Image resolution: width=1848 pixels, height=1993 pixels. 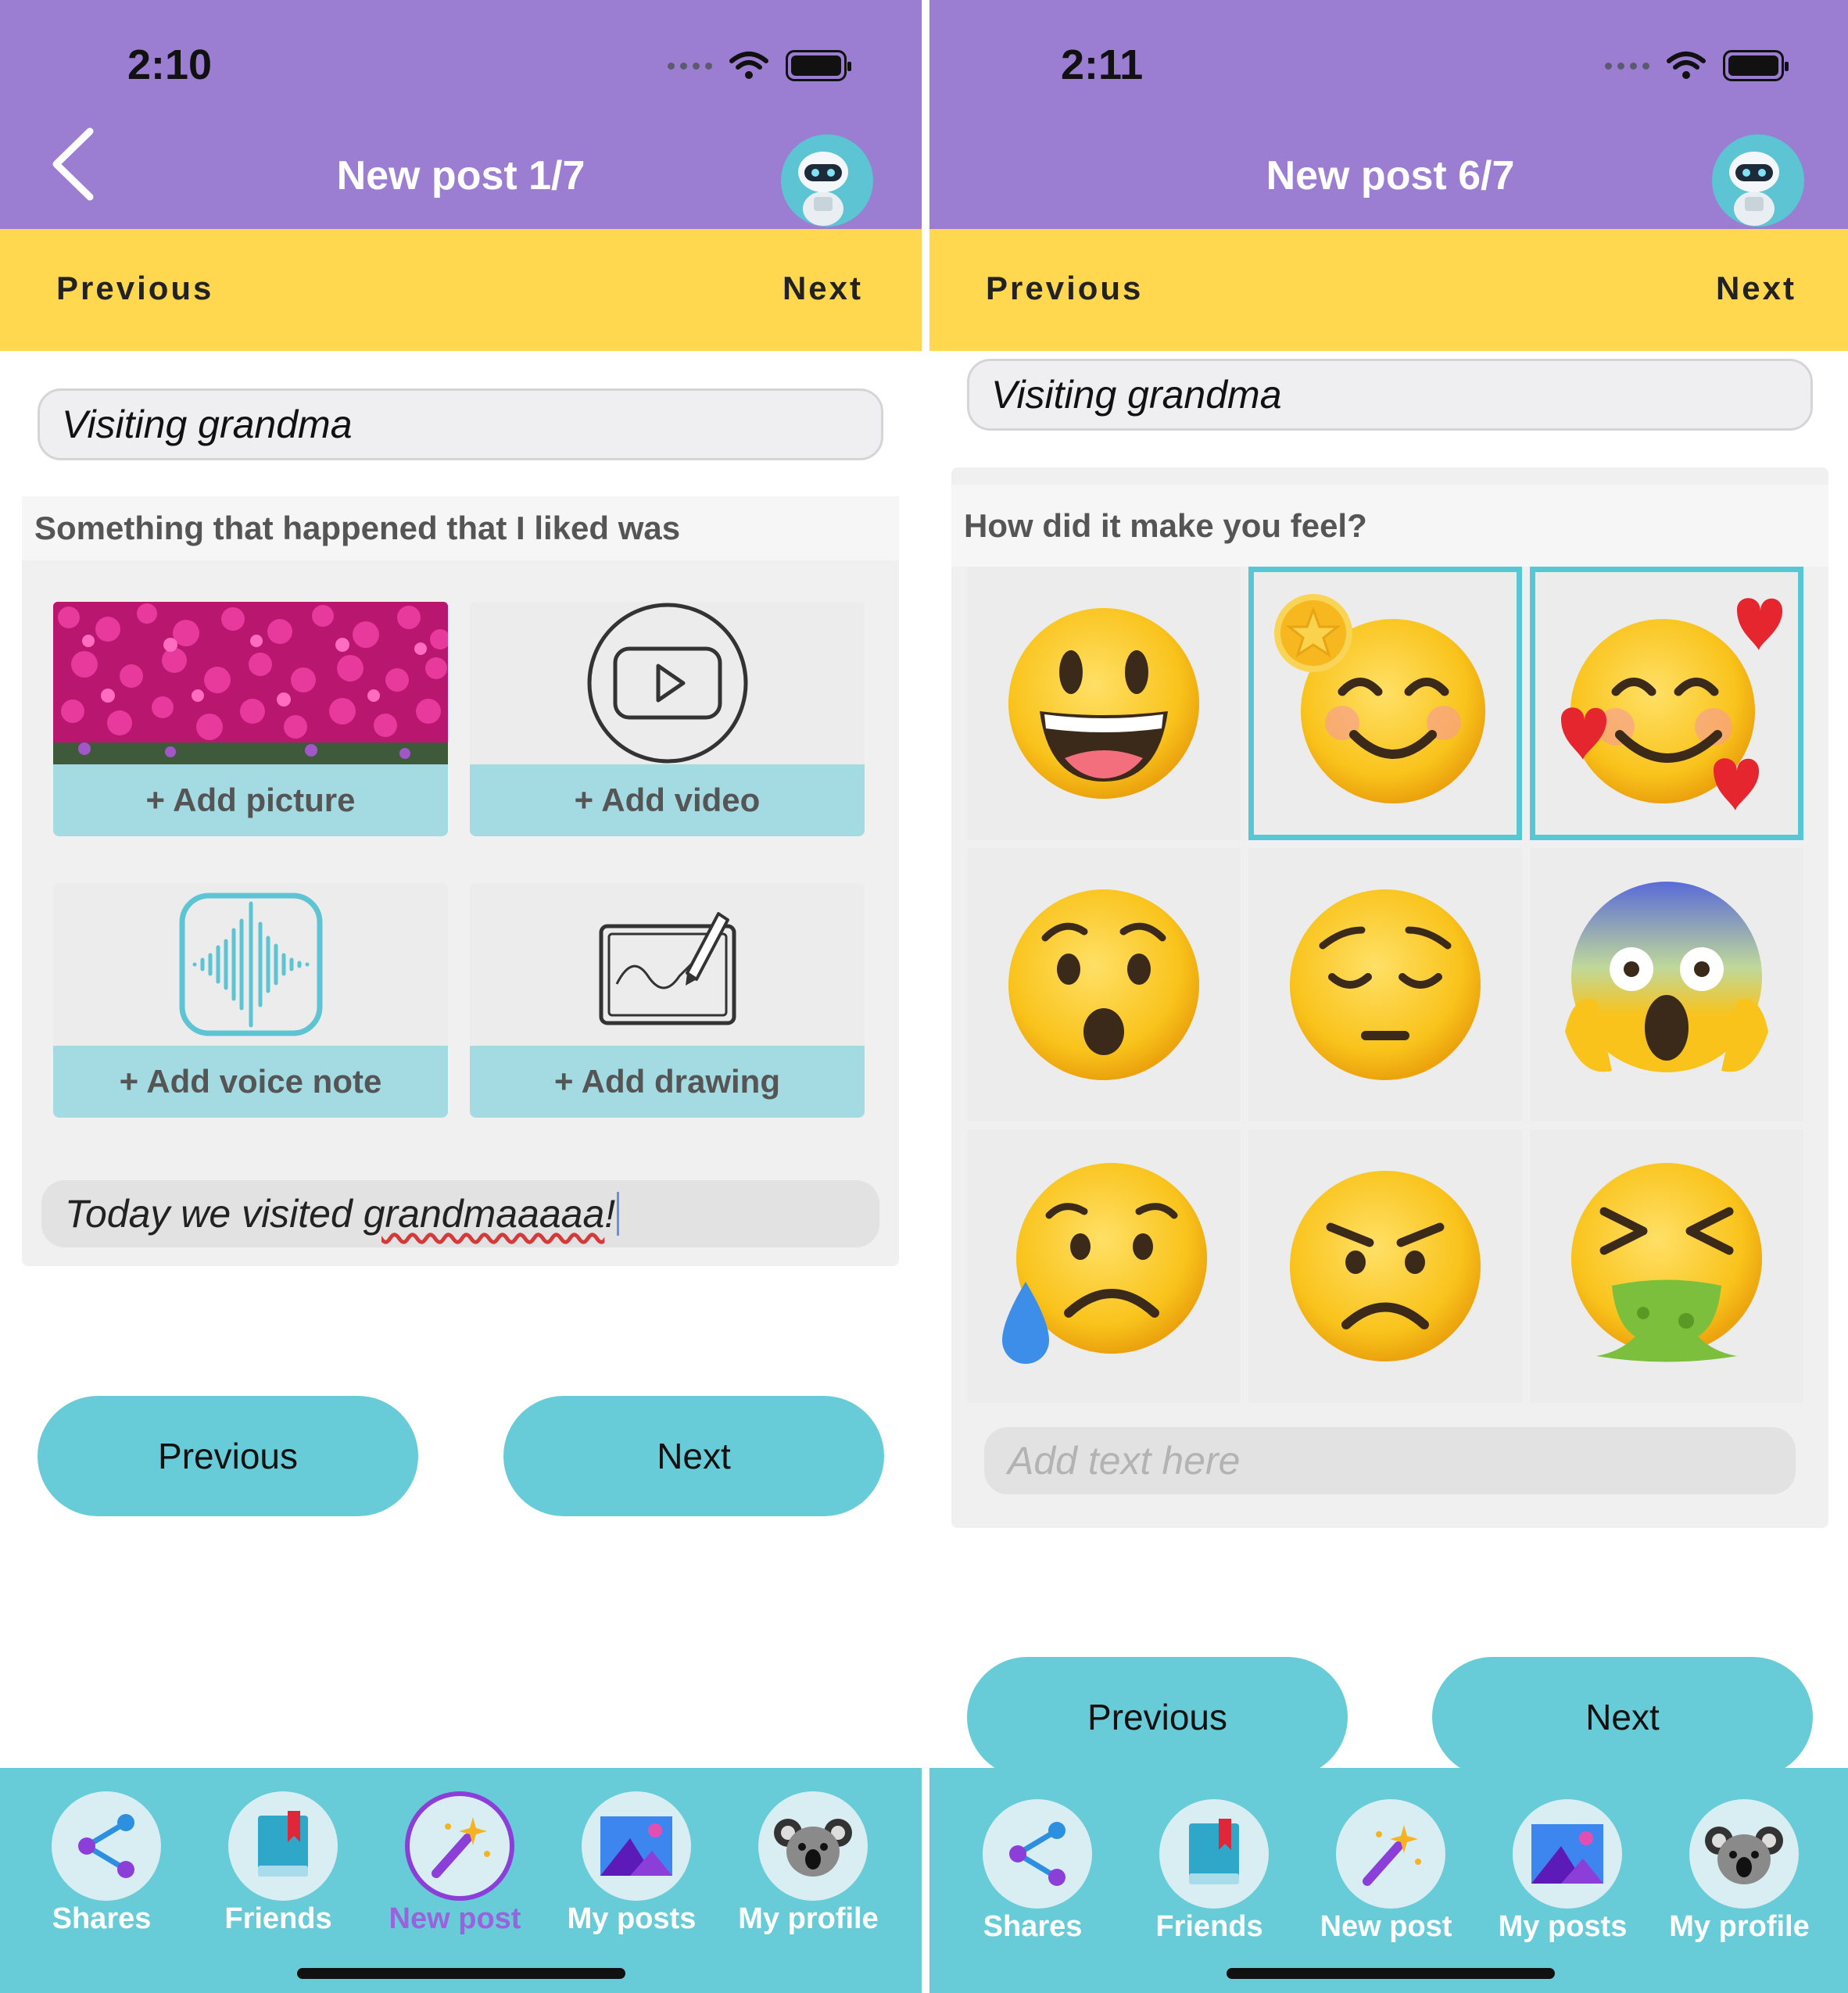 I want to click on smiling-face-icon, so click(x=1379, y=698).